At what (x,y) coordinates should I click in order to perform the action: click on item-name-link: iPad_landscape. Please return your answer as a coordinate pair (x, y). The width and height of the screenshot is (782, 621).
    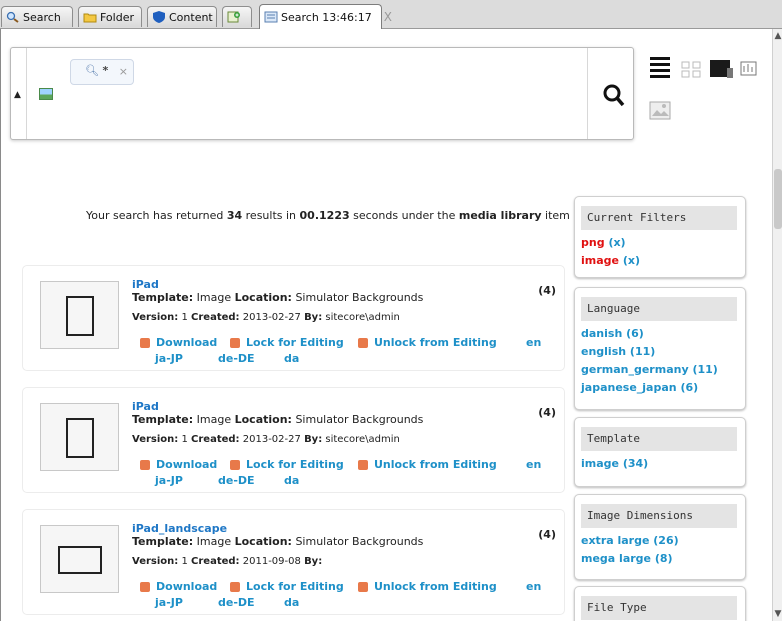
    Looking at the image, I should click on (179, 528).